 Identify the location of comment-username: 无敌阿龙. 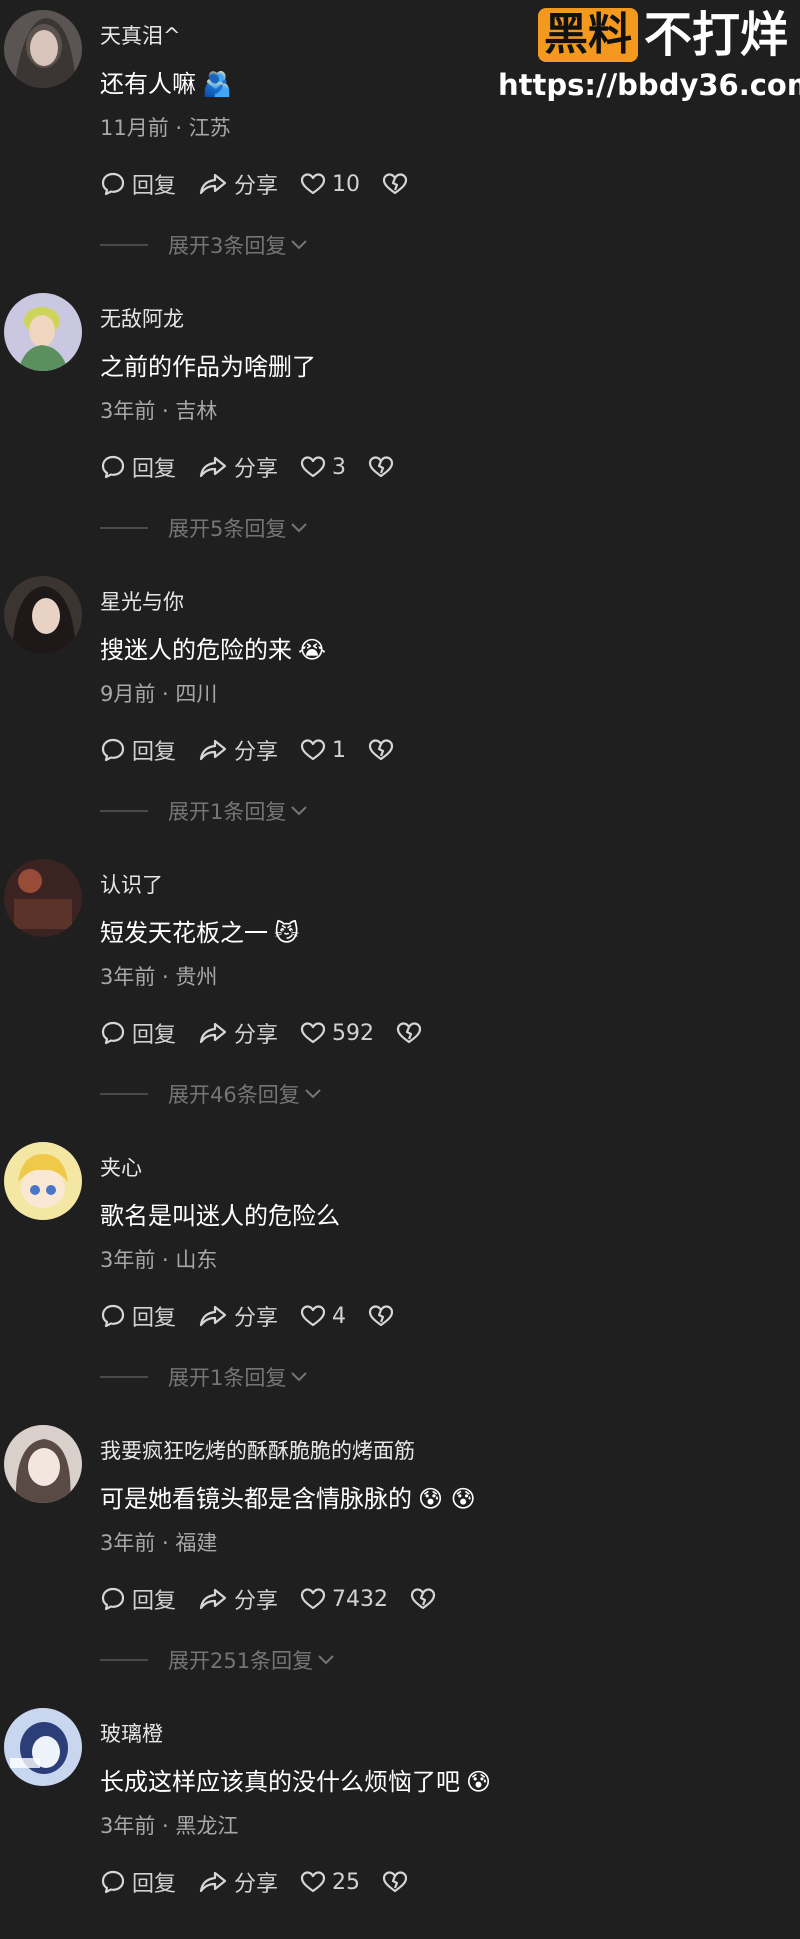
(142, 318).